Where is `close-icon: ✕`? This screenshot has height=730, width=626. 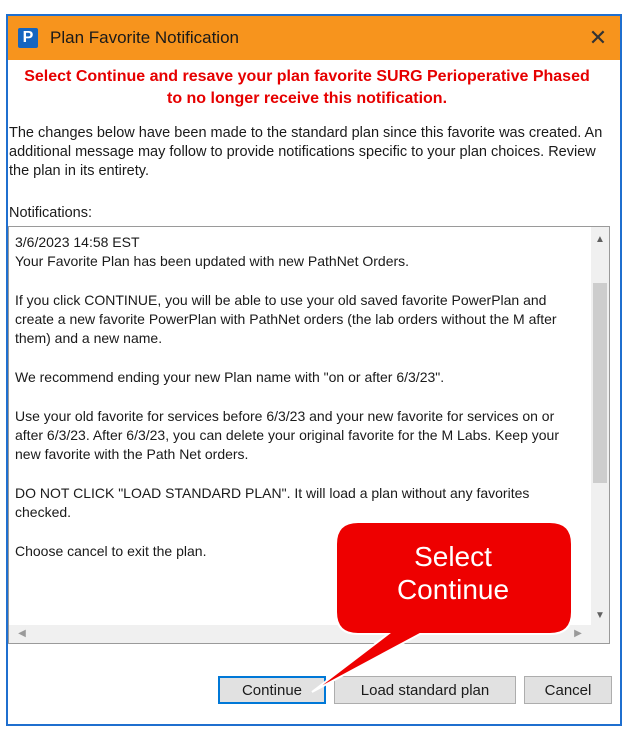
close-icon: ✕ is located at coordinates (598, 38).